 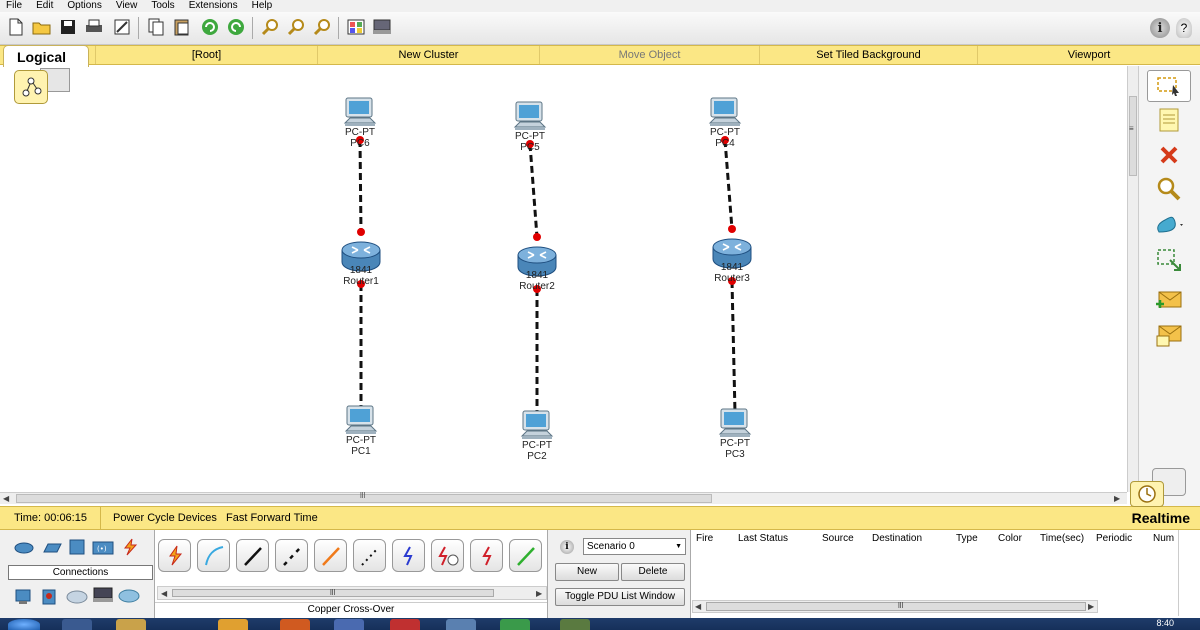 What do you see at coordinates (46, 56) in the screenshot?
I see `logical-tab: Logical` at bounding box center [46, 56].